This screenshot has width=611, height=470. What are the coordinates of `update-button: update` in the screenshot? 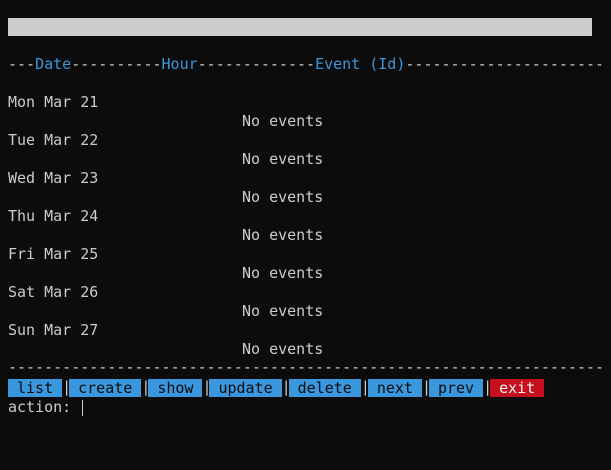 It's located at (245, 388).